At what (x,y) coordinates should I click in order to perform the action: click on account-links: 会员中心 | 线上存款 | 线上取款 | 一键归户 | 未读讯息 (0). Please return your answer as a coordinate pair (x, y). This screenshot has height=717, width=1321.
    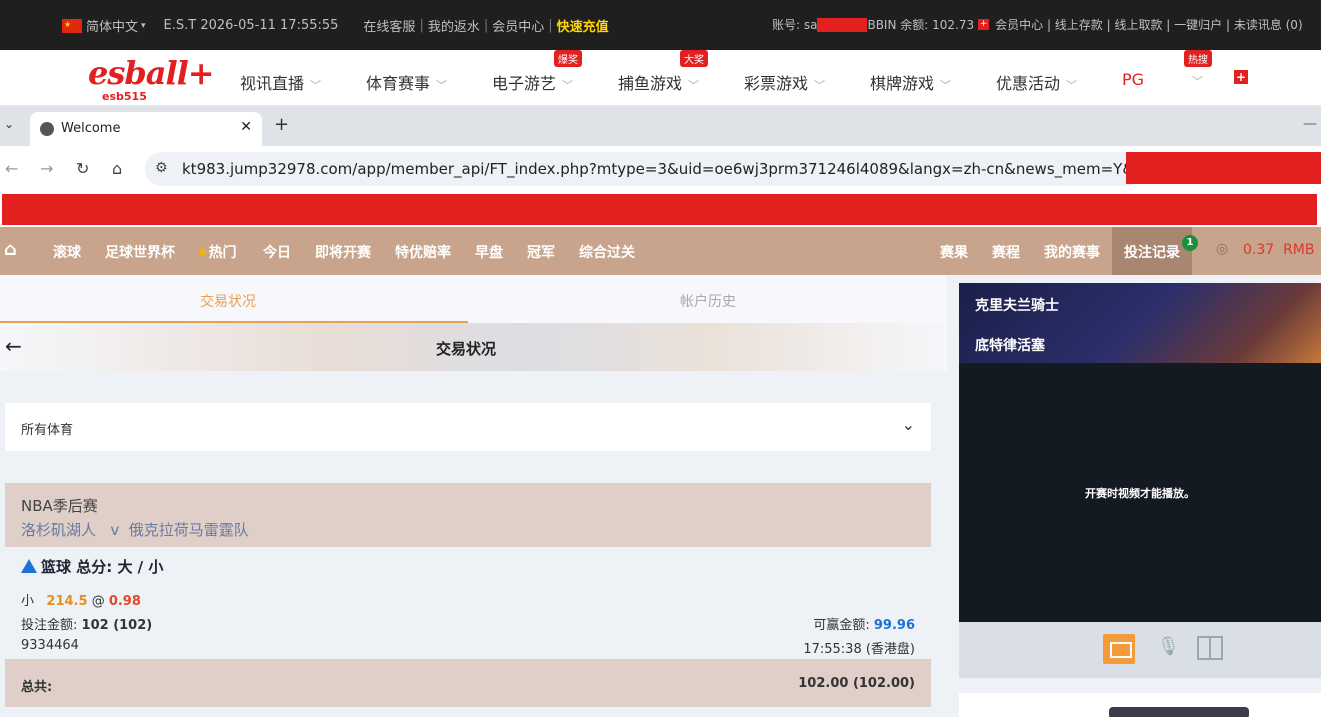
    Looking at the image, I should click on (1149, 24).